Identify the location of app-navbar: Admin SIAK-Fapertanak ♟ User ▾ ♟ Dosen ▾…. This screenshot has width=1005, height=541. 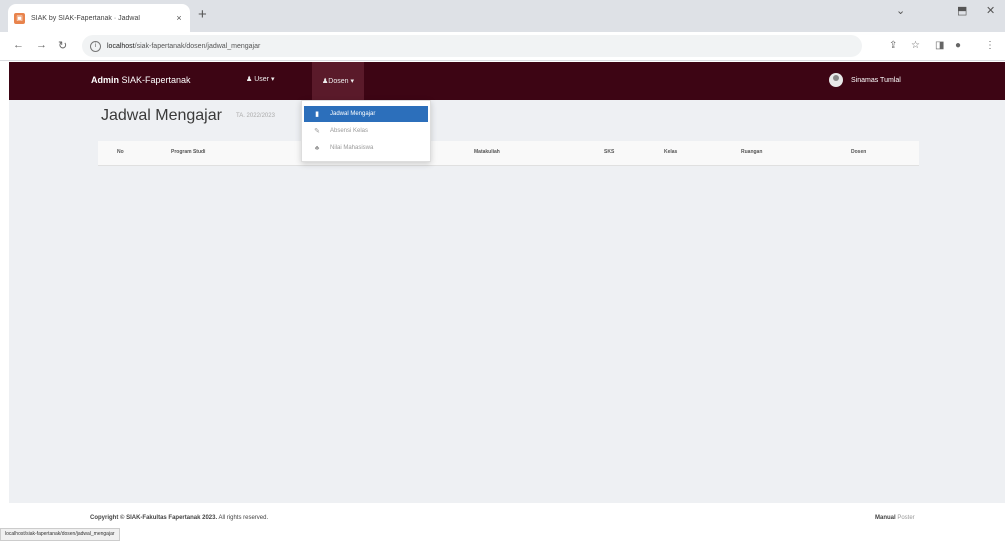
(507, 81).